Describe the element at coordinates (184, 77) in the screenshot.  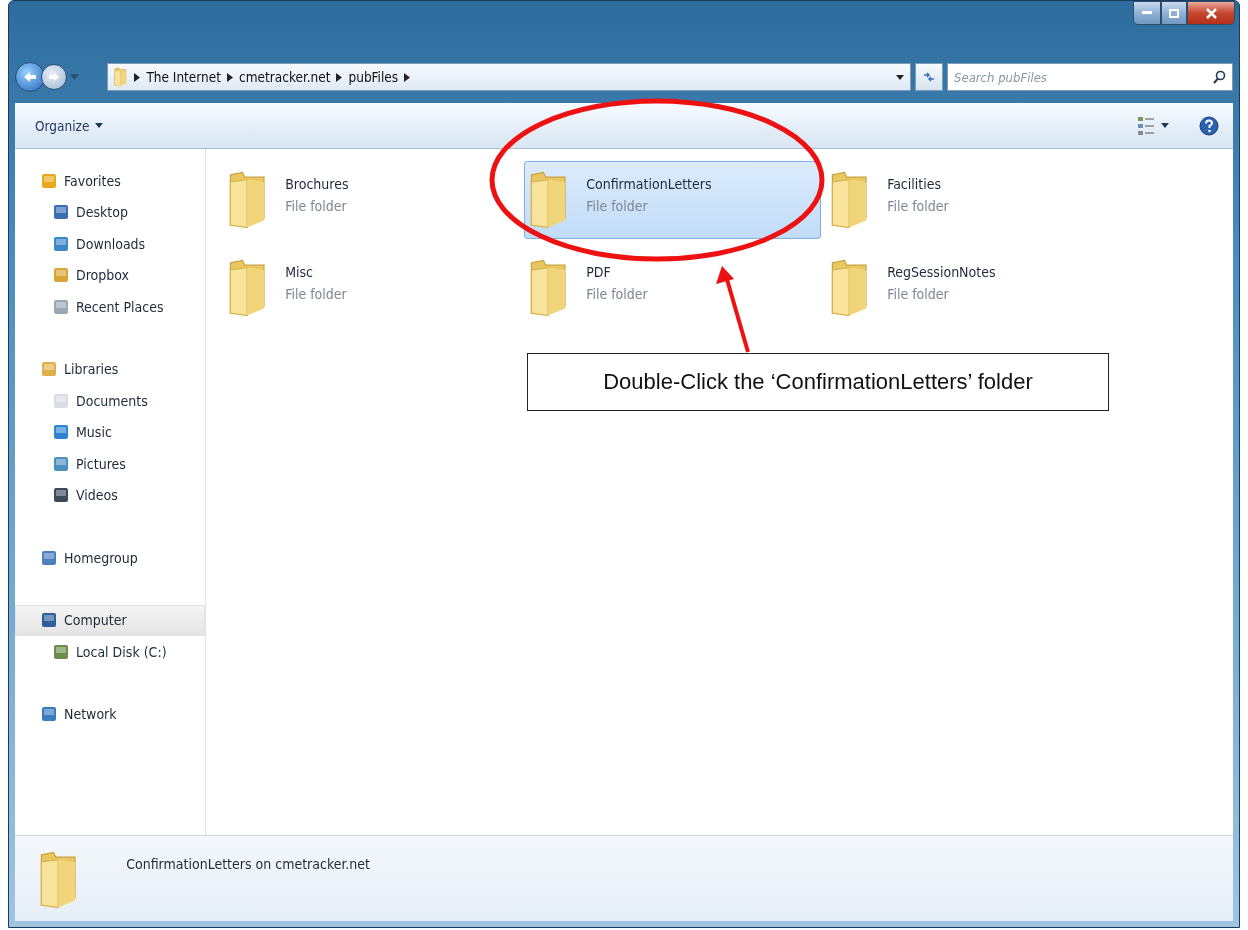
I see `breadcrumb: The Internet` at that location.